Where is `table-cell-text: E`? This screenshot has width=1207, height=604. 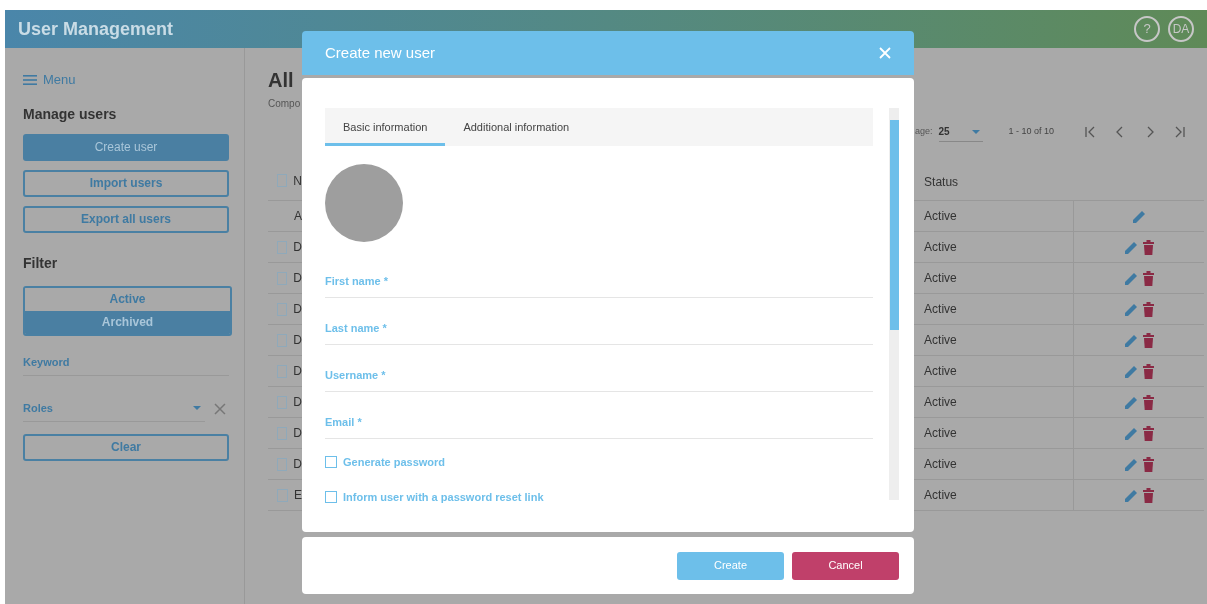
table-cell-text: E is located at coordinates (298, 495).